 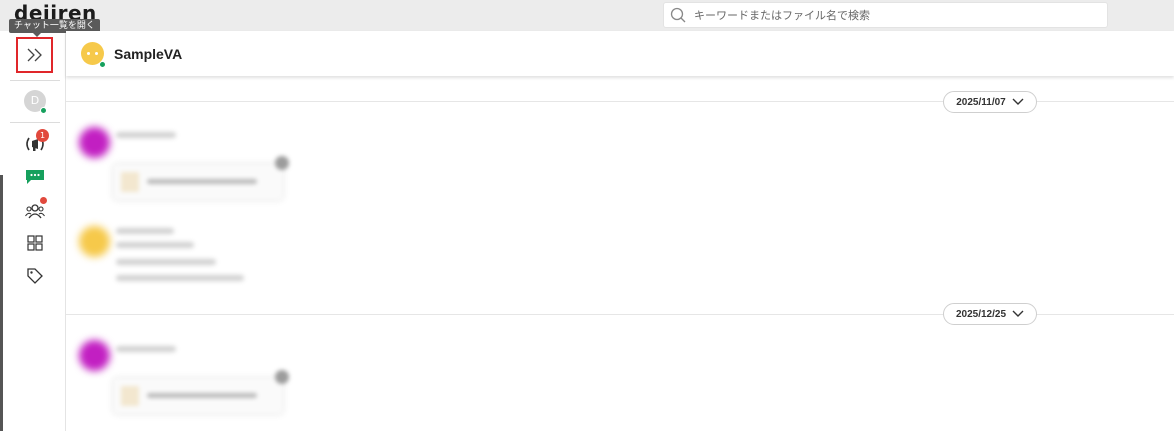 I want to click on notification-badge: 1, so click(x=42, y=135).